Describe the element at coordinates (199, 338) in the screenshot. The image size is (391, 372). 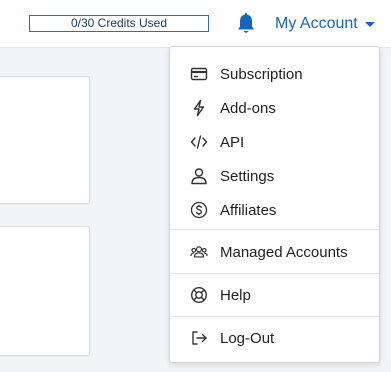
I see `sign-out-icon` at that location.